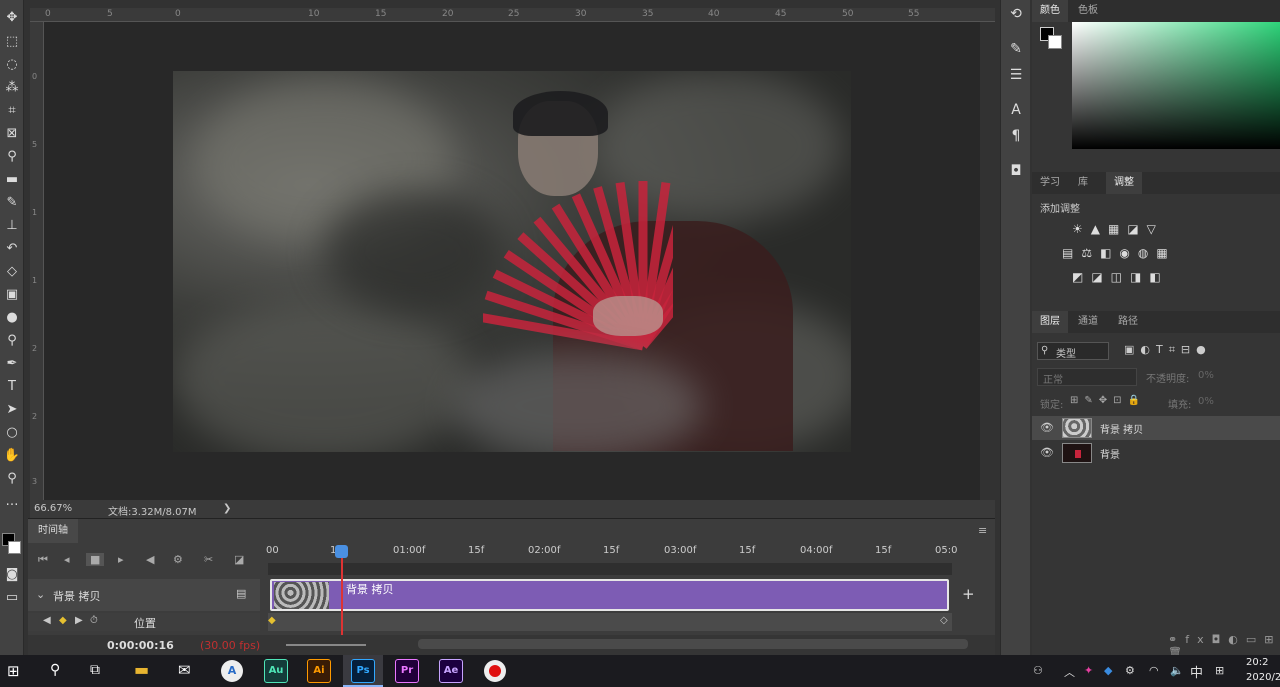 Image resolution: width=1280 pixels, height=687 pixels. I want to click on fill-value: 0%, so click(1206, 401).